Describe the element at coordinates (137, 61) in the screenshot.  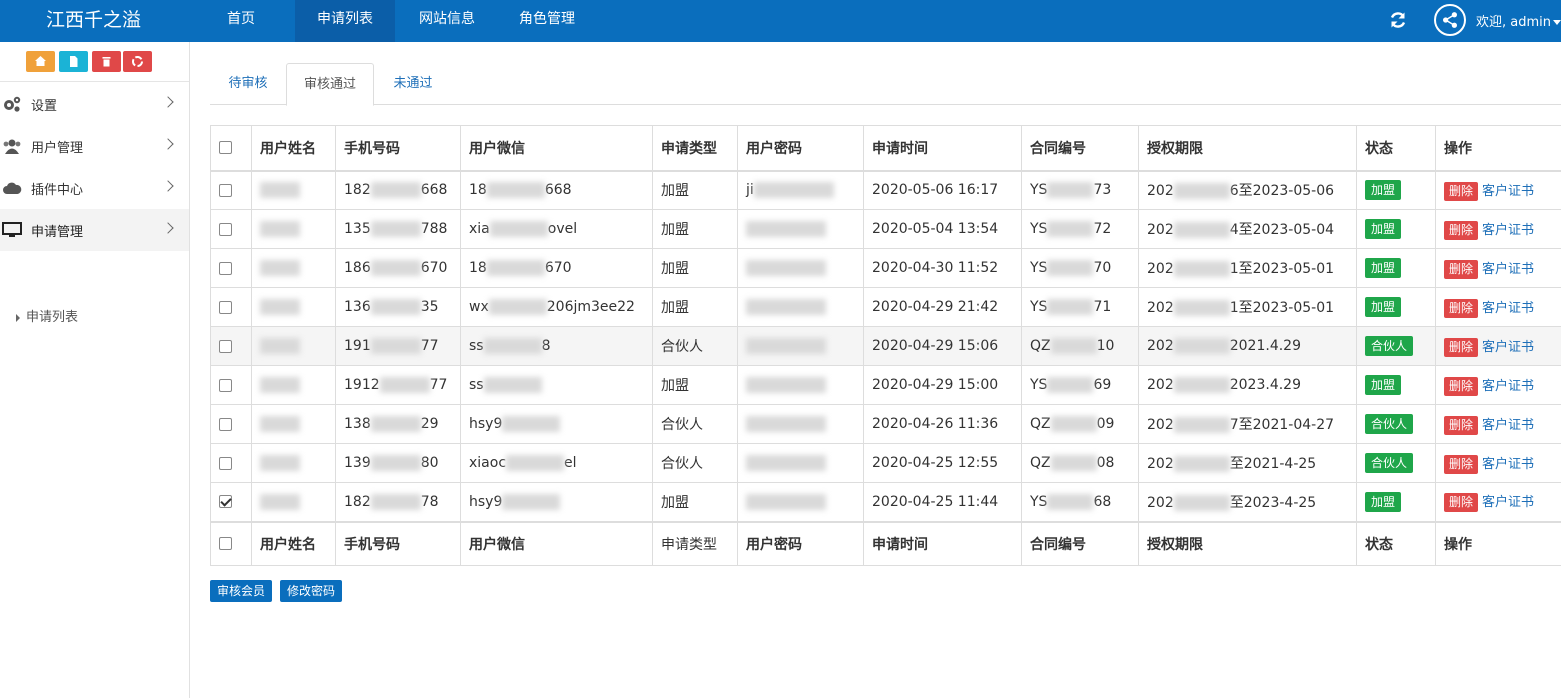
I see `recycle-shortcut-button` at that location.